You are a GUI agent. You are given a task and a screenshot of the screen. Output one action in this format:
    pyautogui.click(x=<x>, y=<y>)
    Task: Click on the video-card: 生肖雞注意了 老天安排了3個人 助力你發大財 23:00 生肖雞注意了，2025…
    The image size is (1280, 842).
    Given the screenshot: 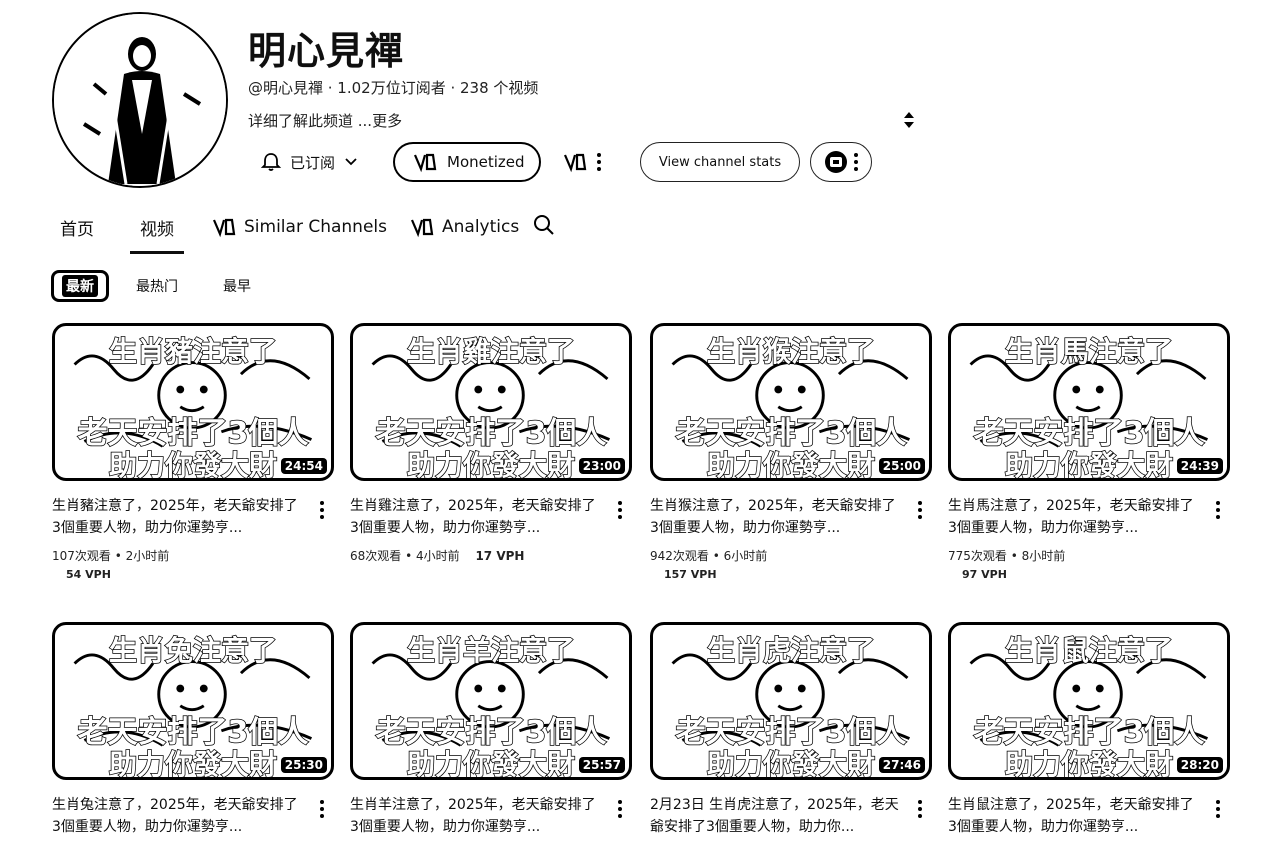 What is the action you would take?
    pyautogui.click(x=491, y=443)
    